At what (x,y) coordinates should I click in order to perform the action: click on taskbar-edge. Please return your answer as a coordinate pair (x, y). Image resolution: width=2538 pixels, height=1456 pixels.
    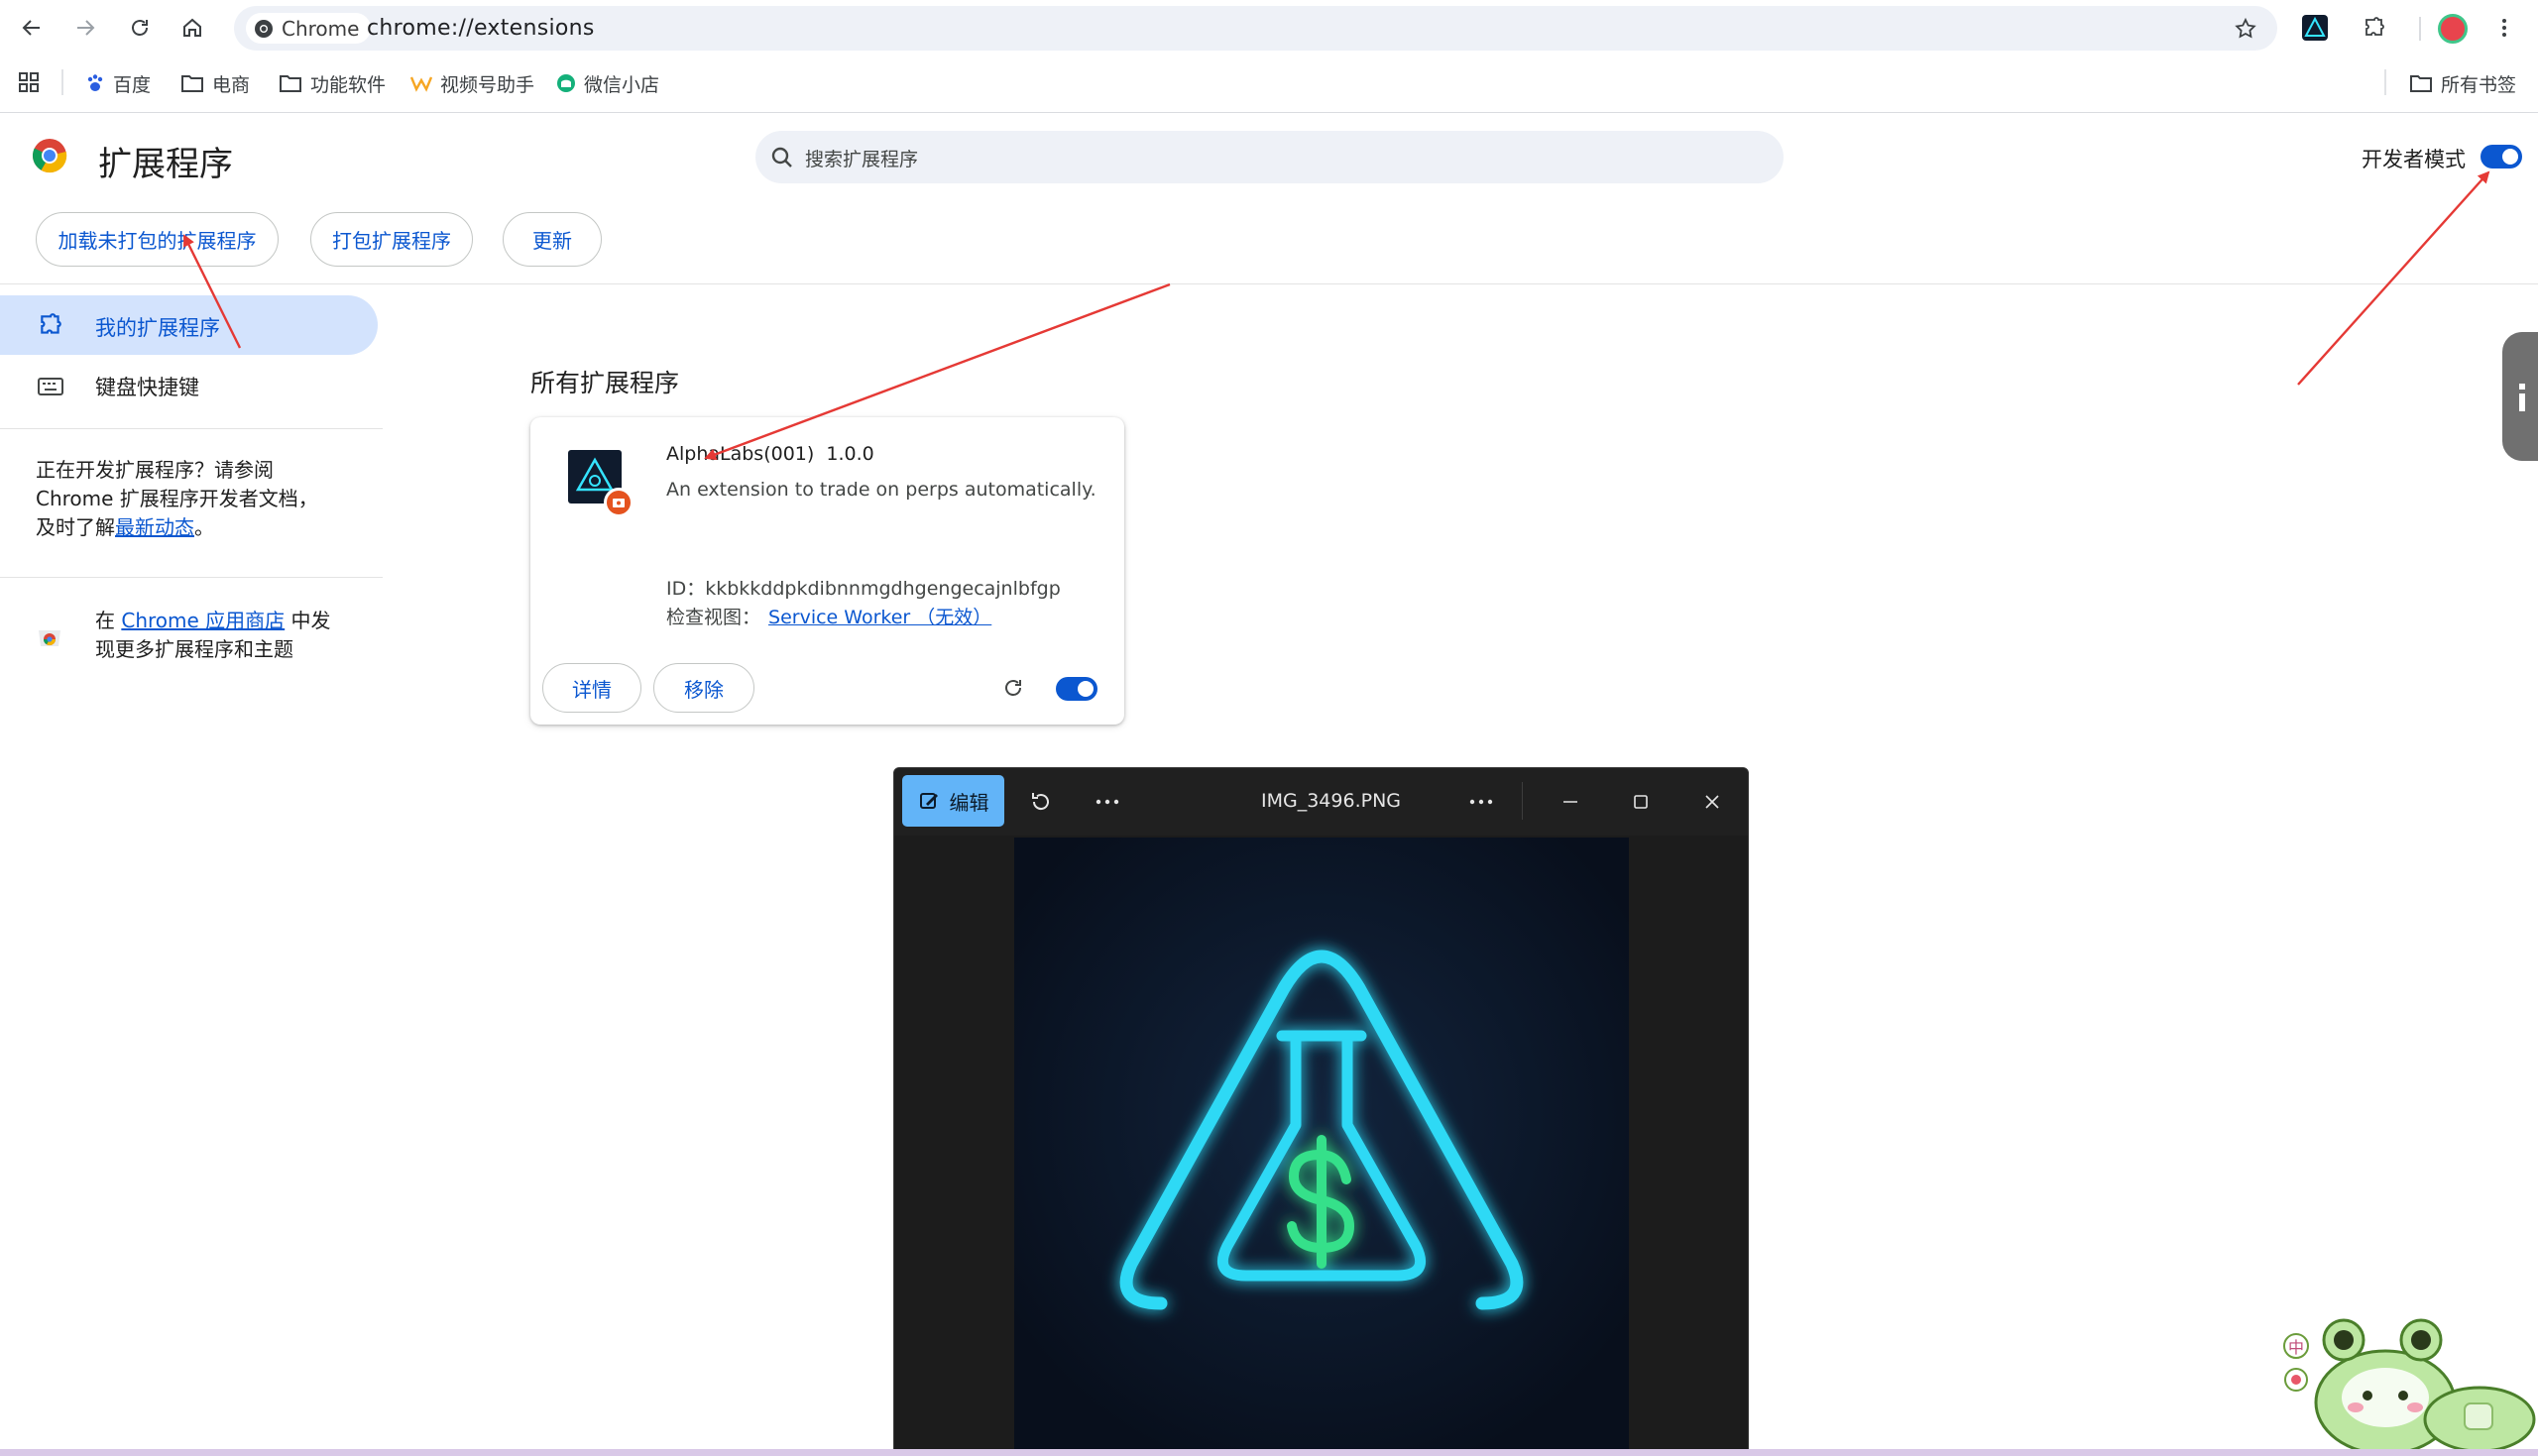
    Looking at the image, I should click on (1269, 1452).